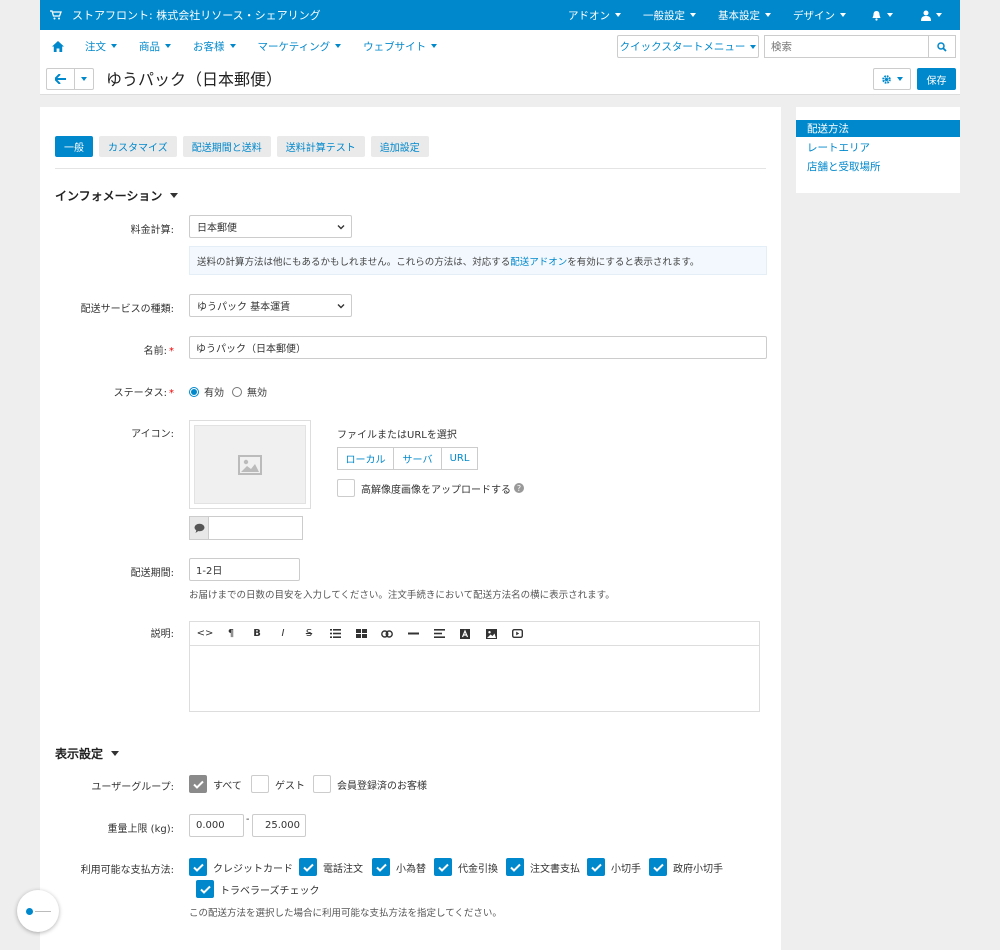 Image resolution: width=1000 pixels, height=950 pixels. What do you see at coordinates (933, 15) in the screenshot?
I see `user-menu` at bounding box center [933, 15].